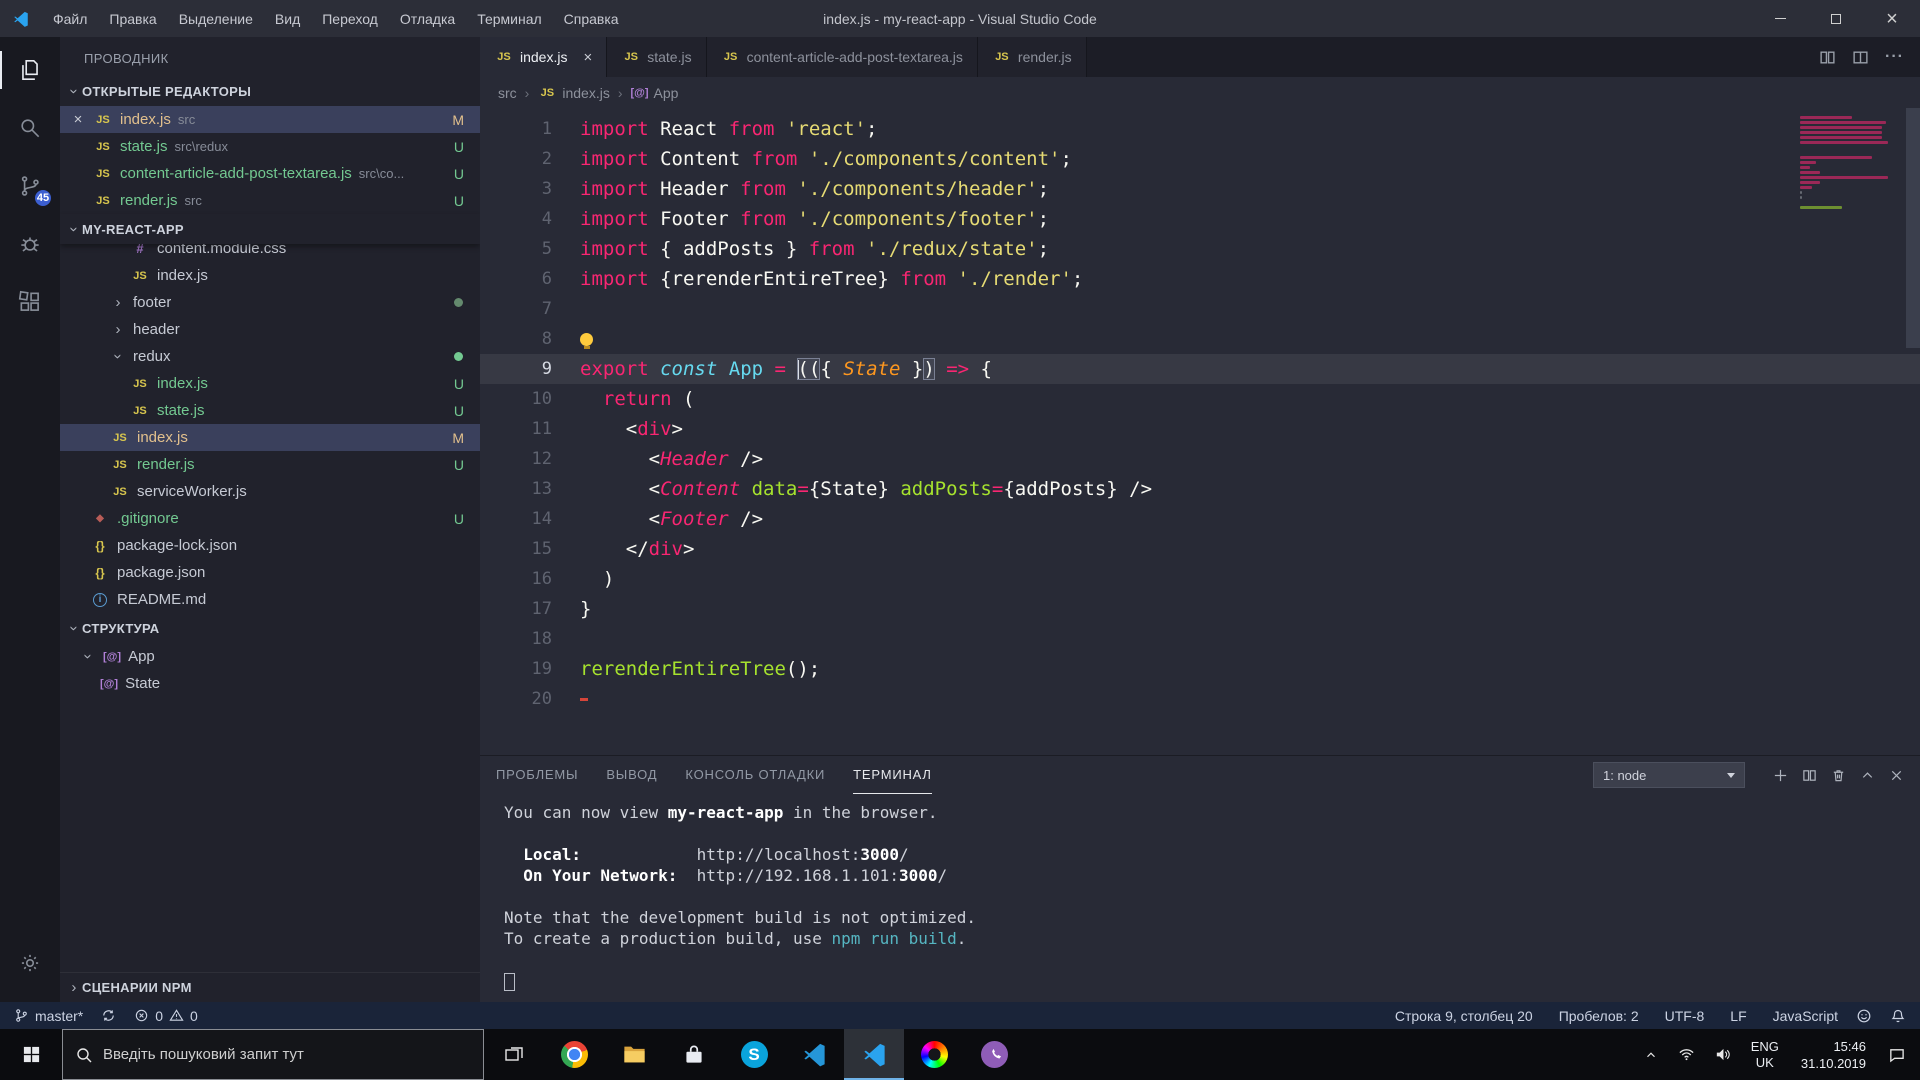 Image resolution: width=1920 pixels, height=1080 pixels. I want to click on status-item: Строка 9, столбец 20, so click(1464, 1016).